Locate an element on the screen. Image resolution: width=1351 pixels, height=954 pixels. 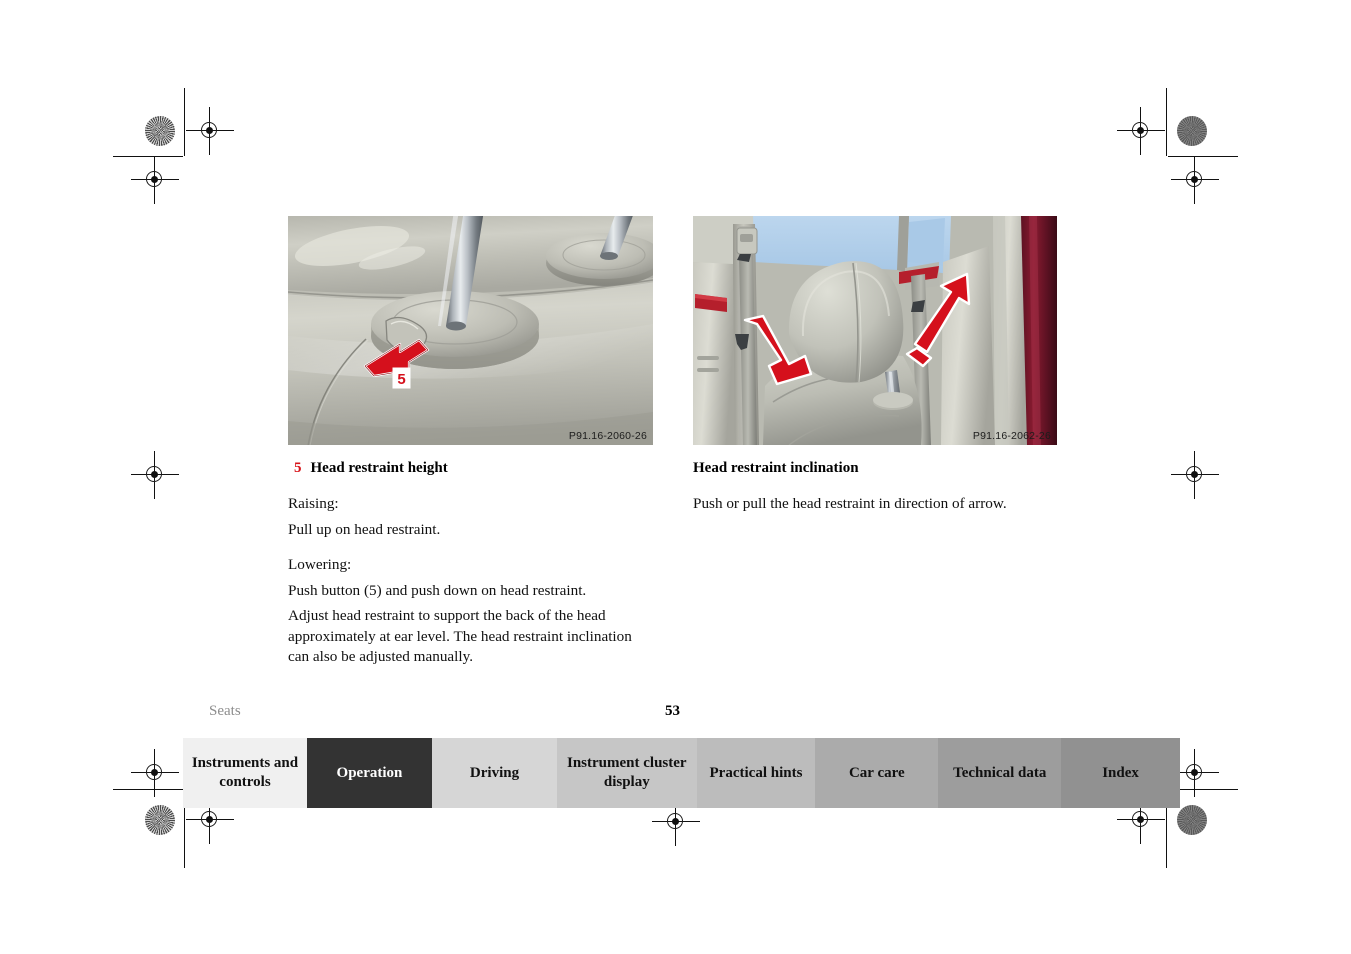
left-paragraph-raising-body: Pull up on head restraint. is located at coordinates (364, 529).